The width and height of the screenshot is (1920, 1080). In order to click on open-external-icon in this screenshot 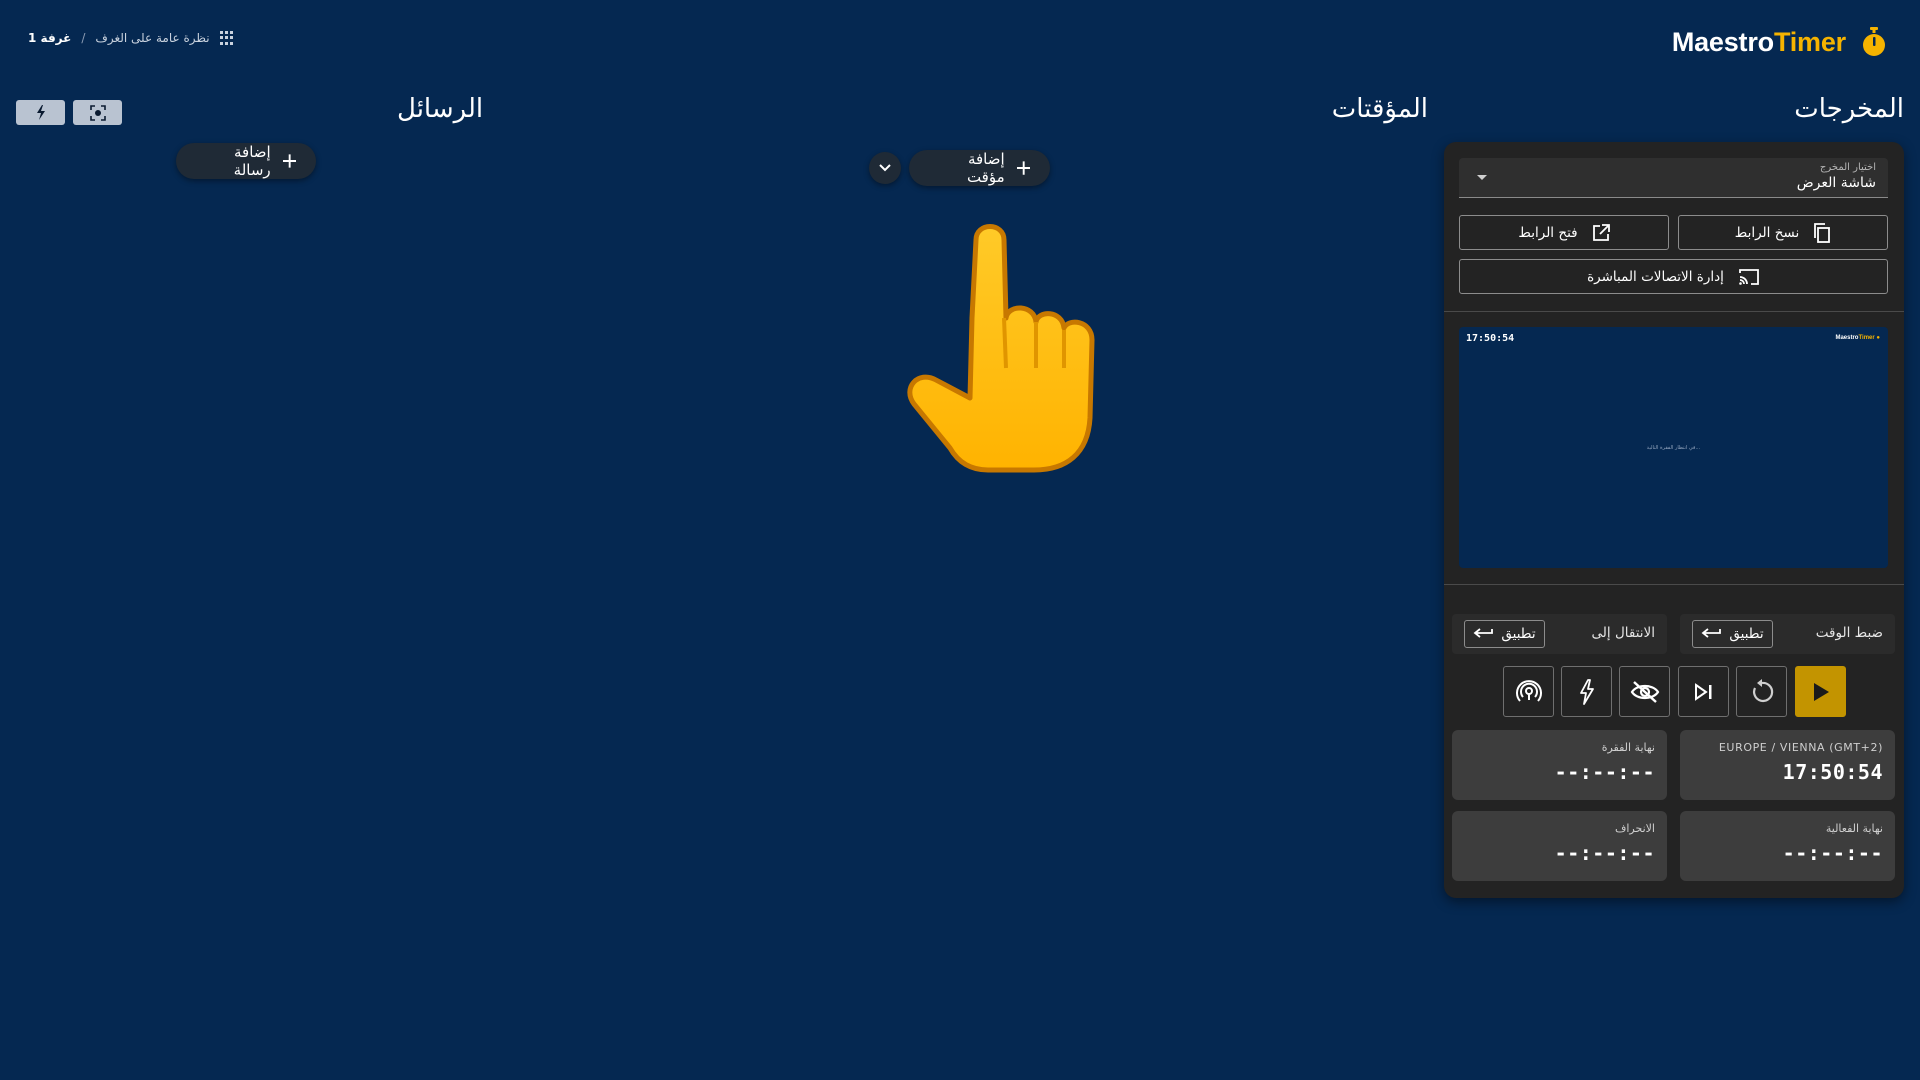, I will do `click(1601, 232)`.